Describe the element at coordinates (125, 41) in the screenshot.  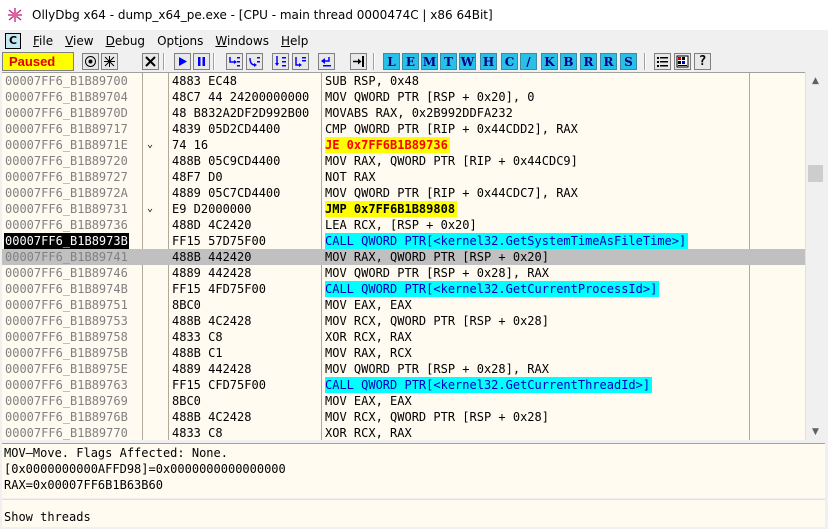
I see `menu-debug: Debug` at that location.